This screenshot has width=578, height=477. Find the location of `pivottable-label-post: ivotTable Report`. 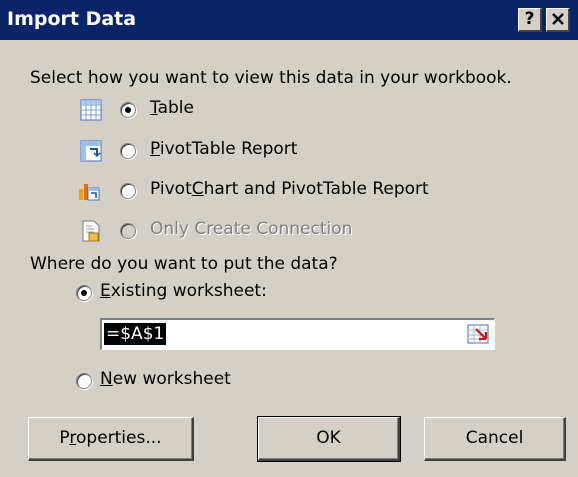

pivottable-label-post: ivotTable Report is located at coordinates (228, 149).